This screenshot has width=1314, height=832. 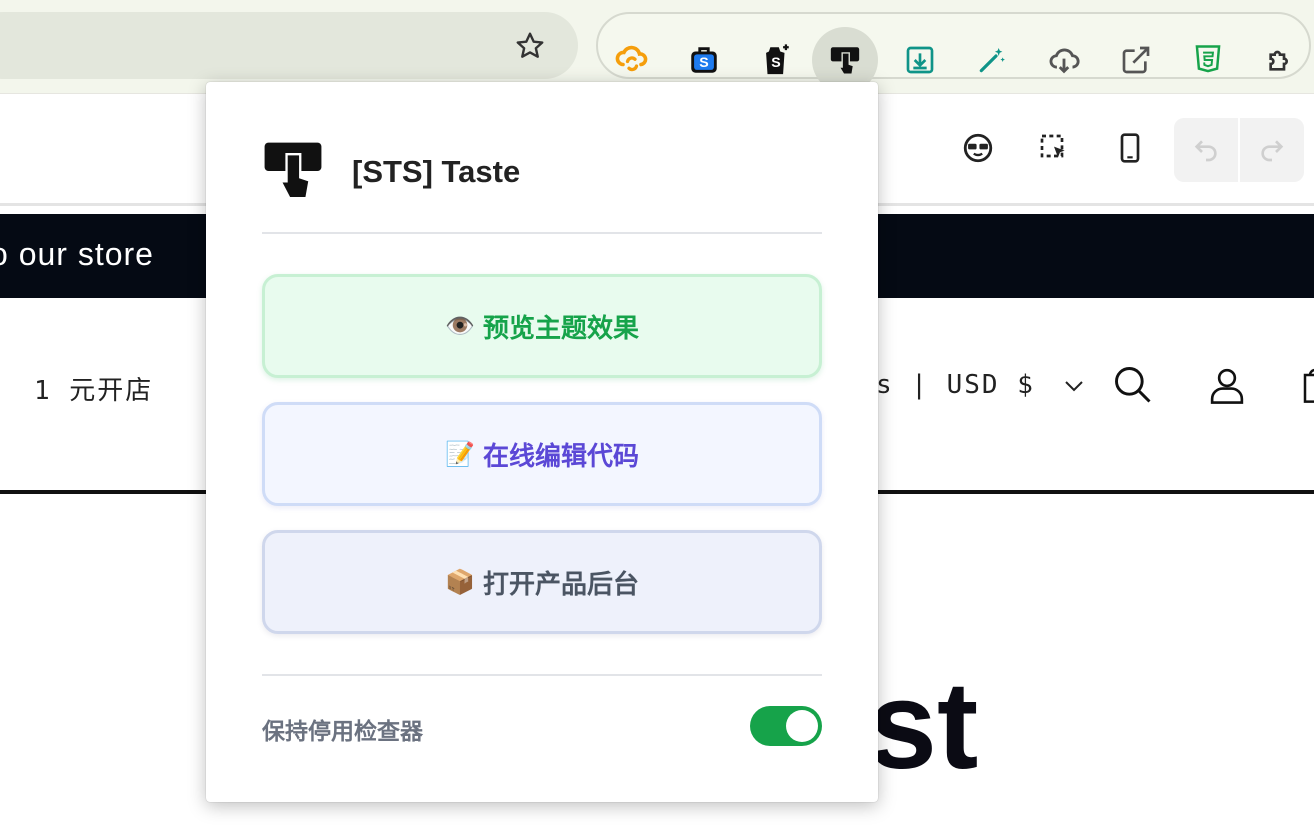 What do you see at coordinates (93, 388) in the screenshot?
I see `nav-left-text: 1 元开店` at bounding box center [93, 388].